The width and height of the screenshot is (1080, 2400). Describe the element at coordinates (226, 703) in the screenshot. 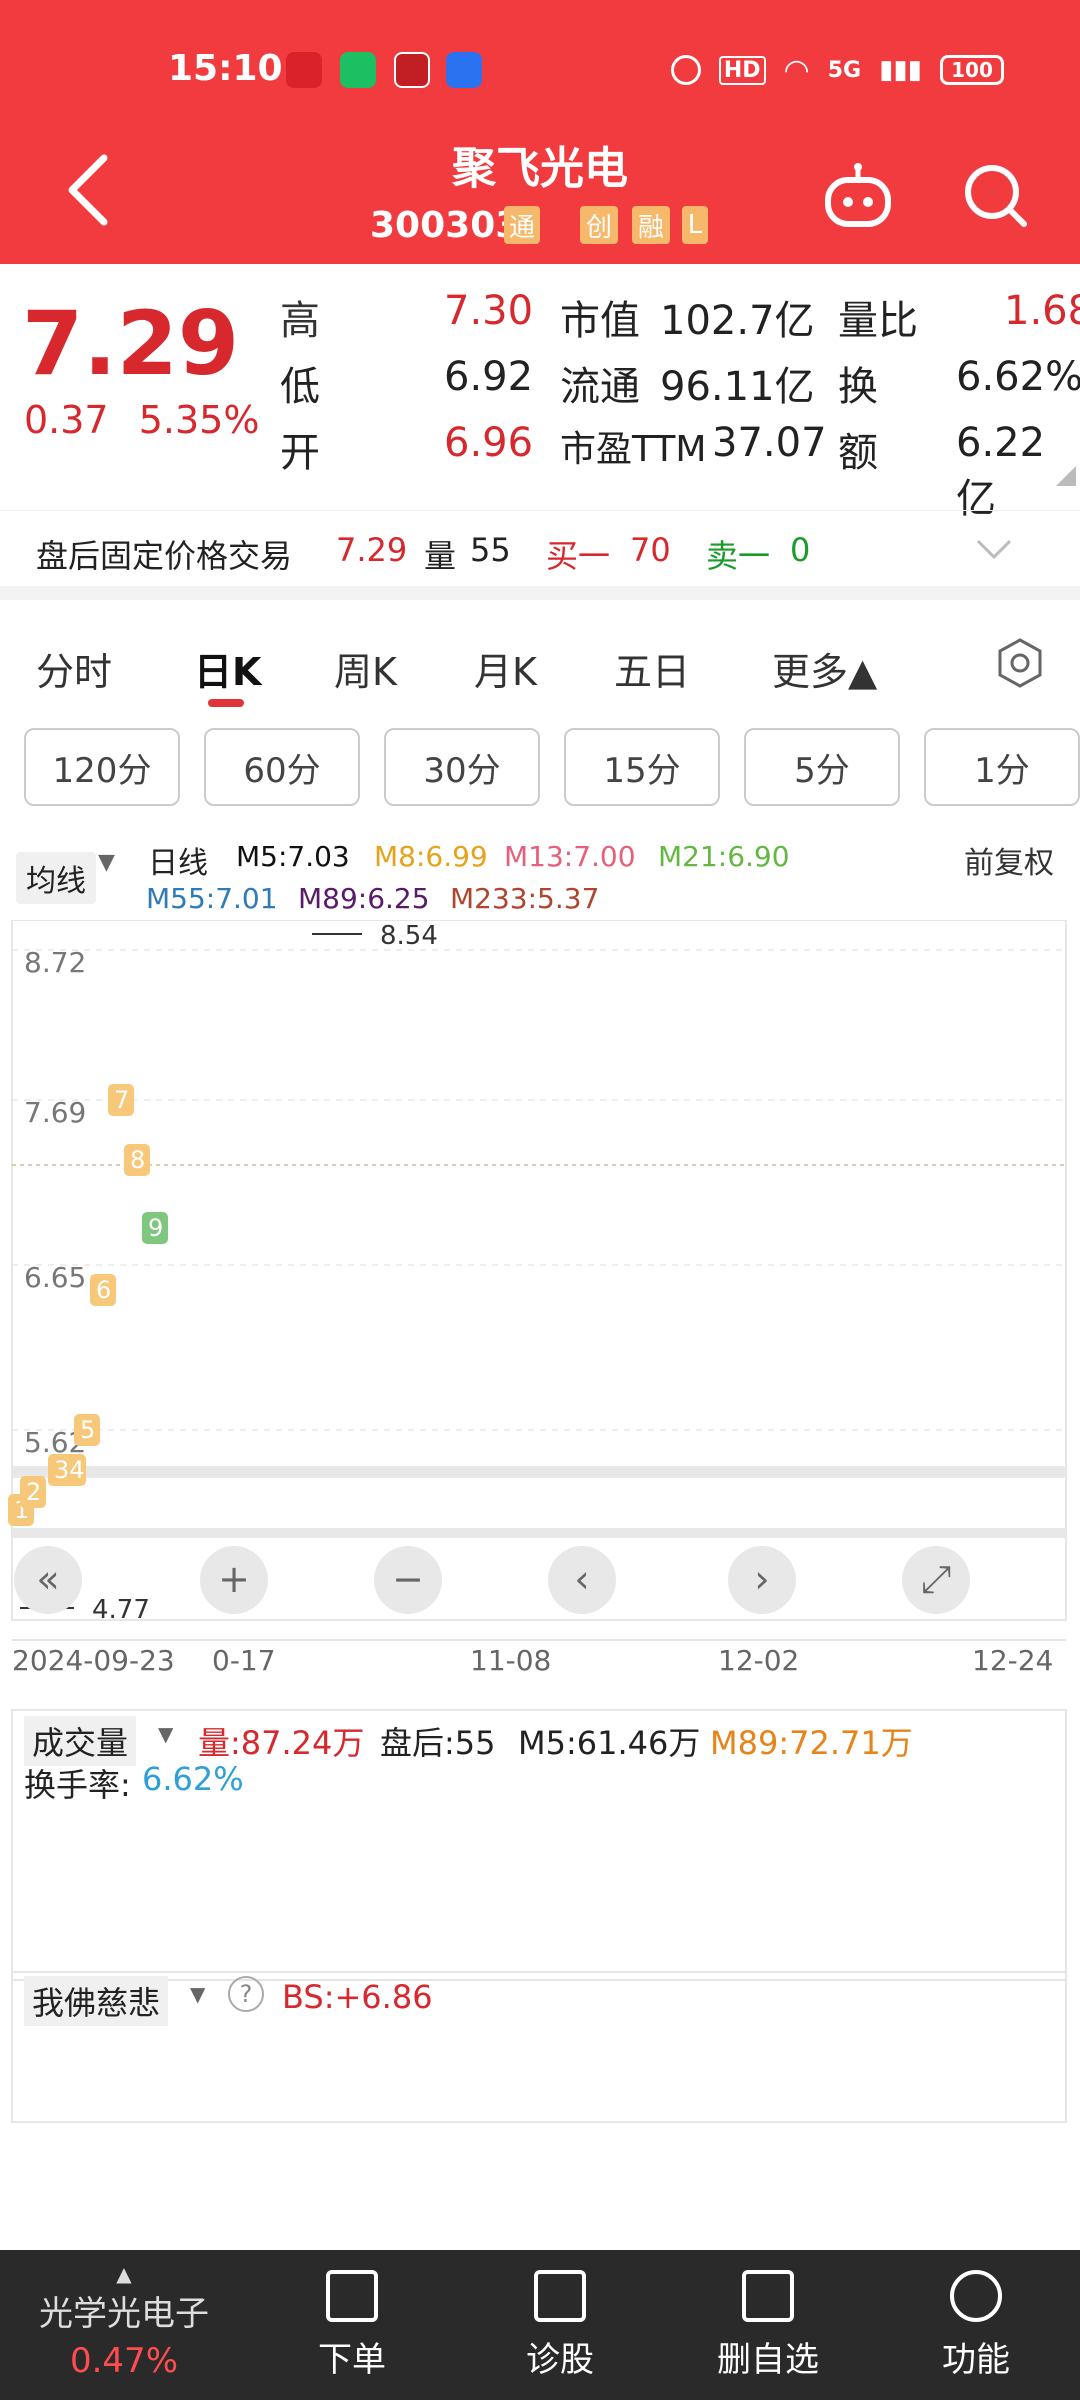

I see `active-tab-indicator` at that location.